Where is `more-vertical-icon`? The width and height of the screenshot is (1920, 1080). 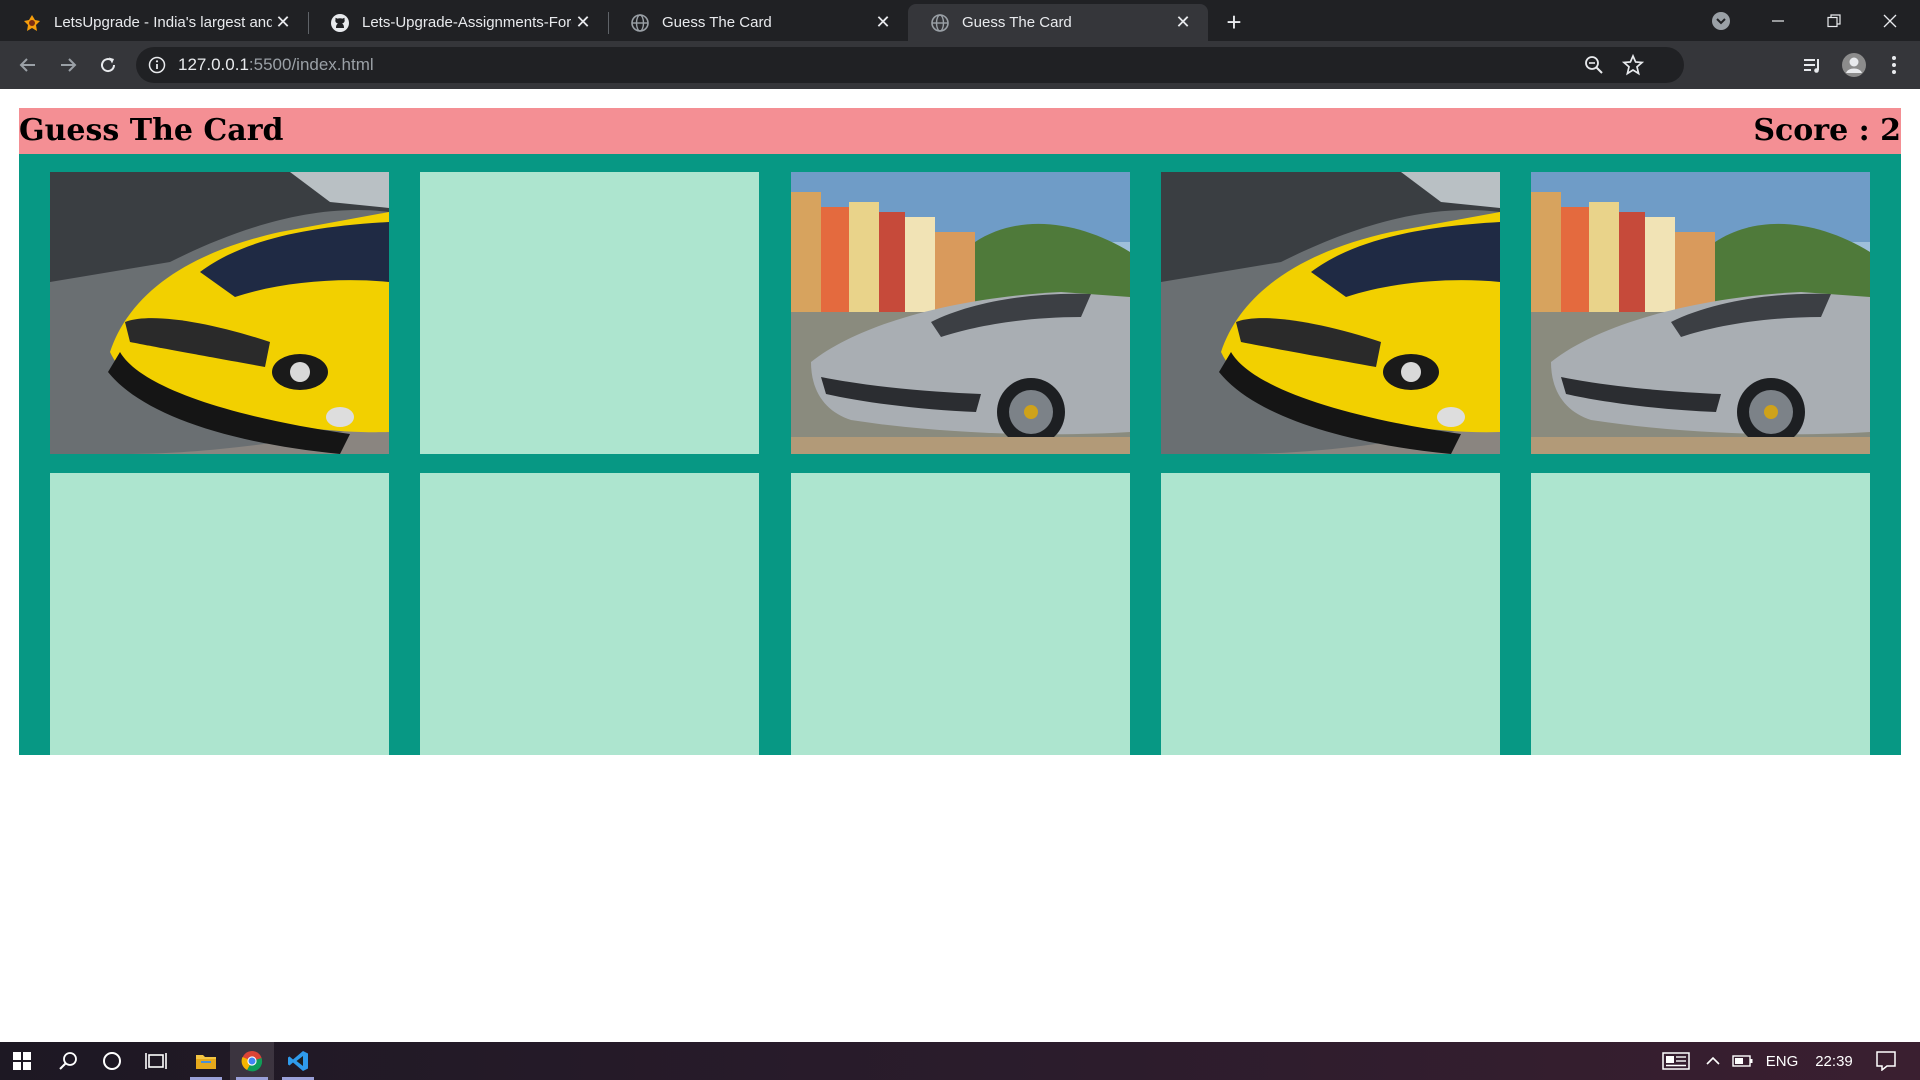 more-vertical-icon is located at coordinates (1894, 65).